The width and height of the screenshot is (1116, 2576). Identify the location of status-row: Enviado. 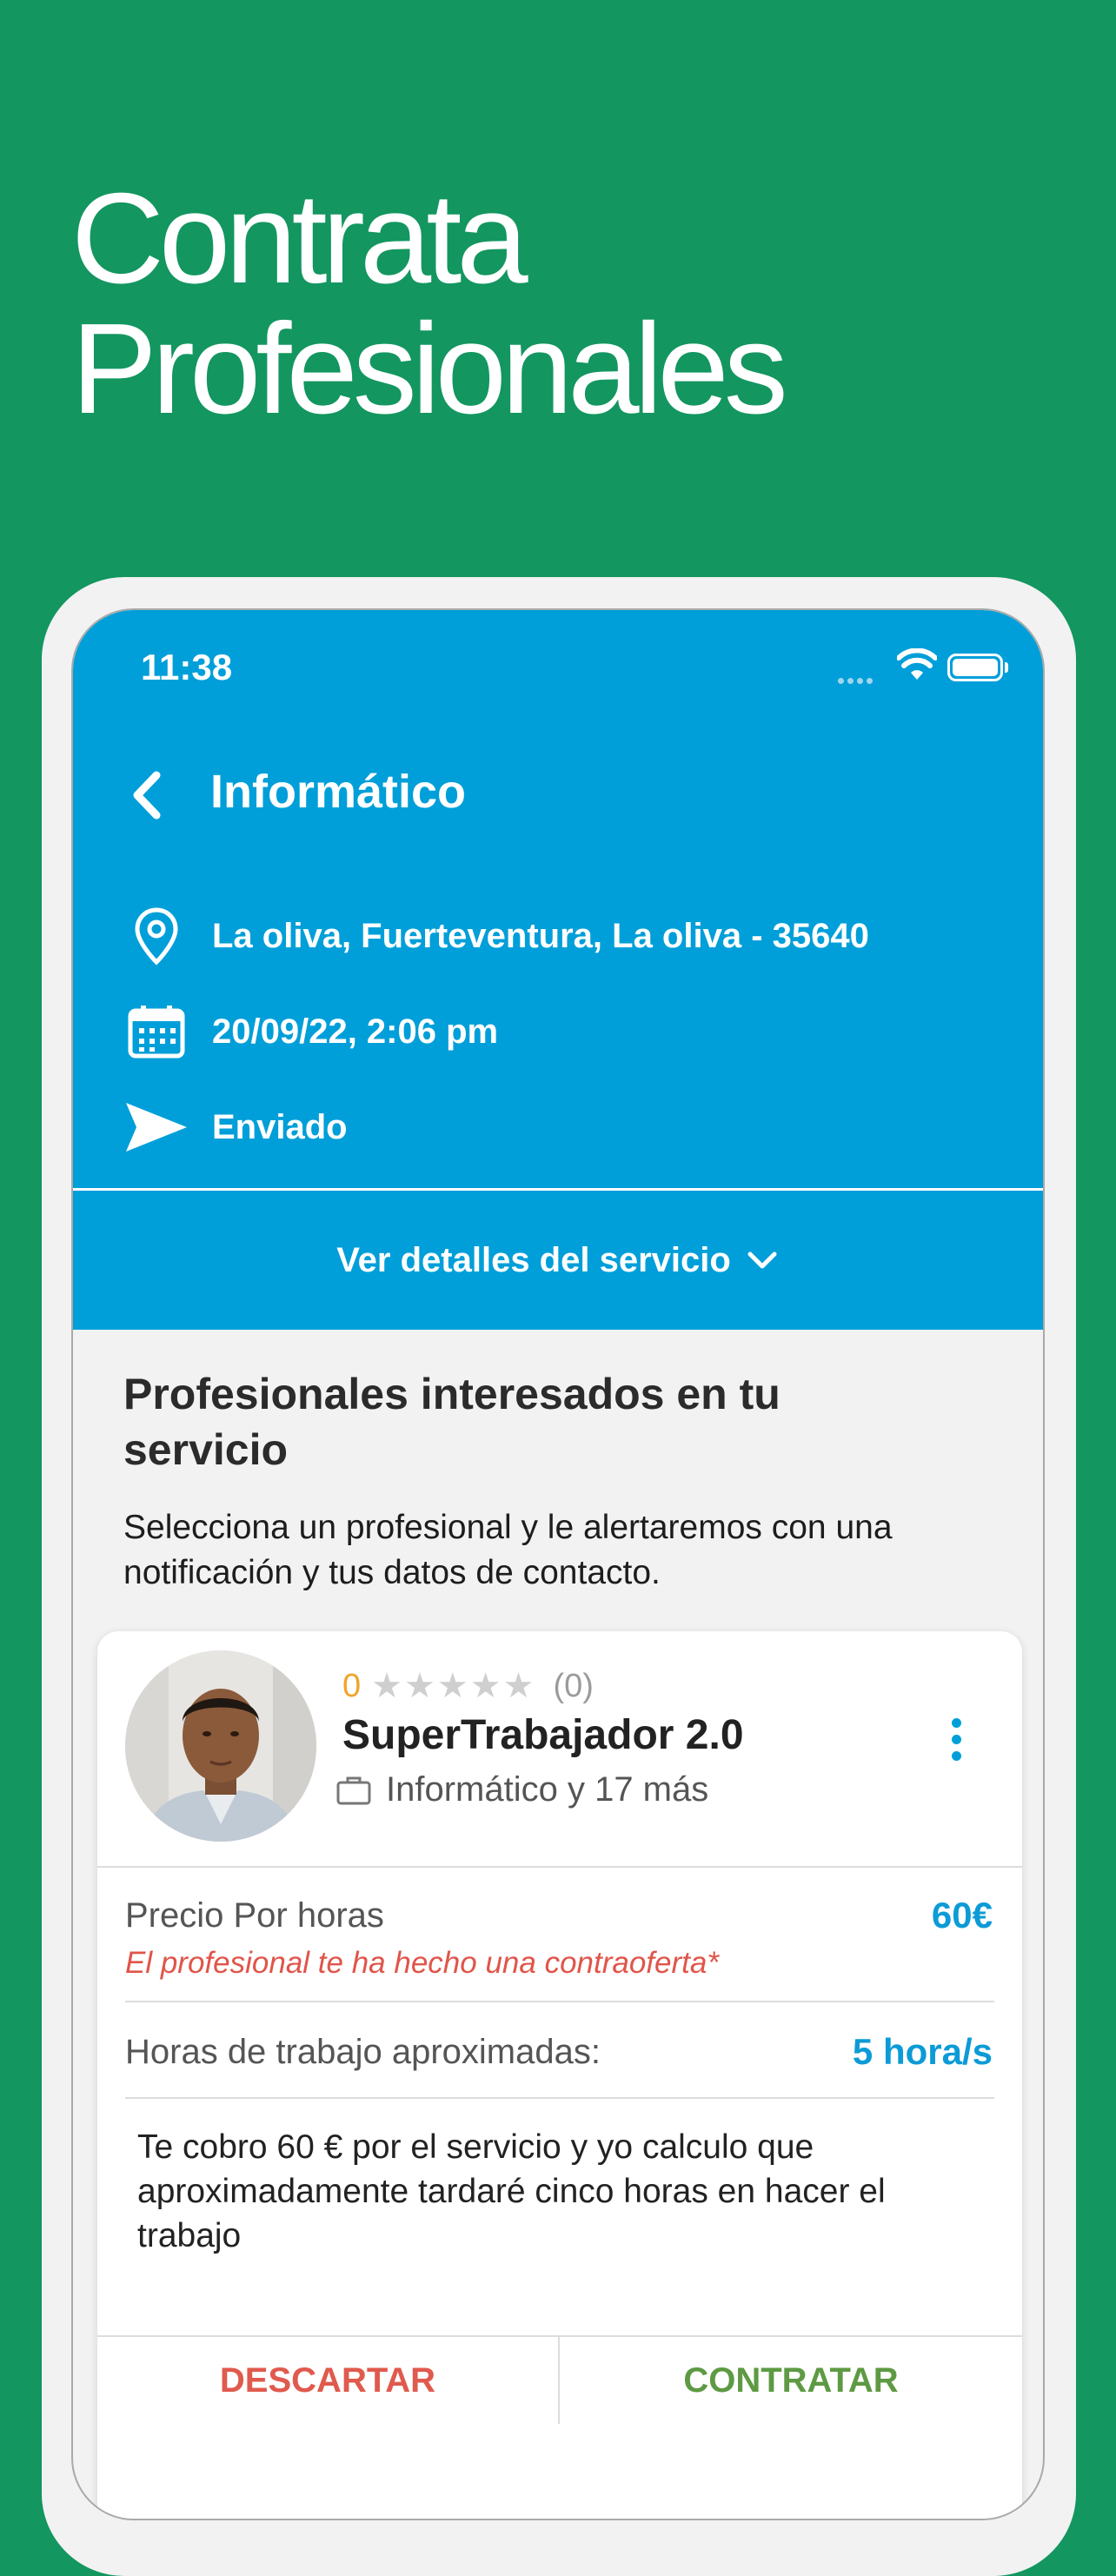
(557, 1127).